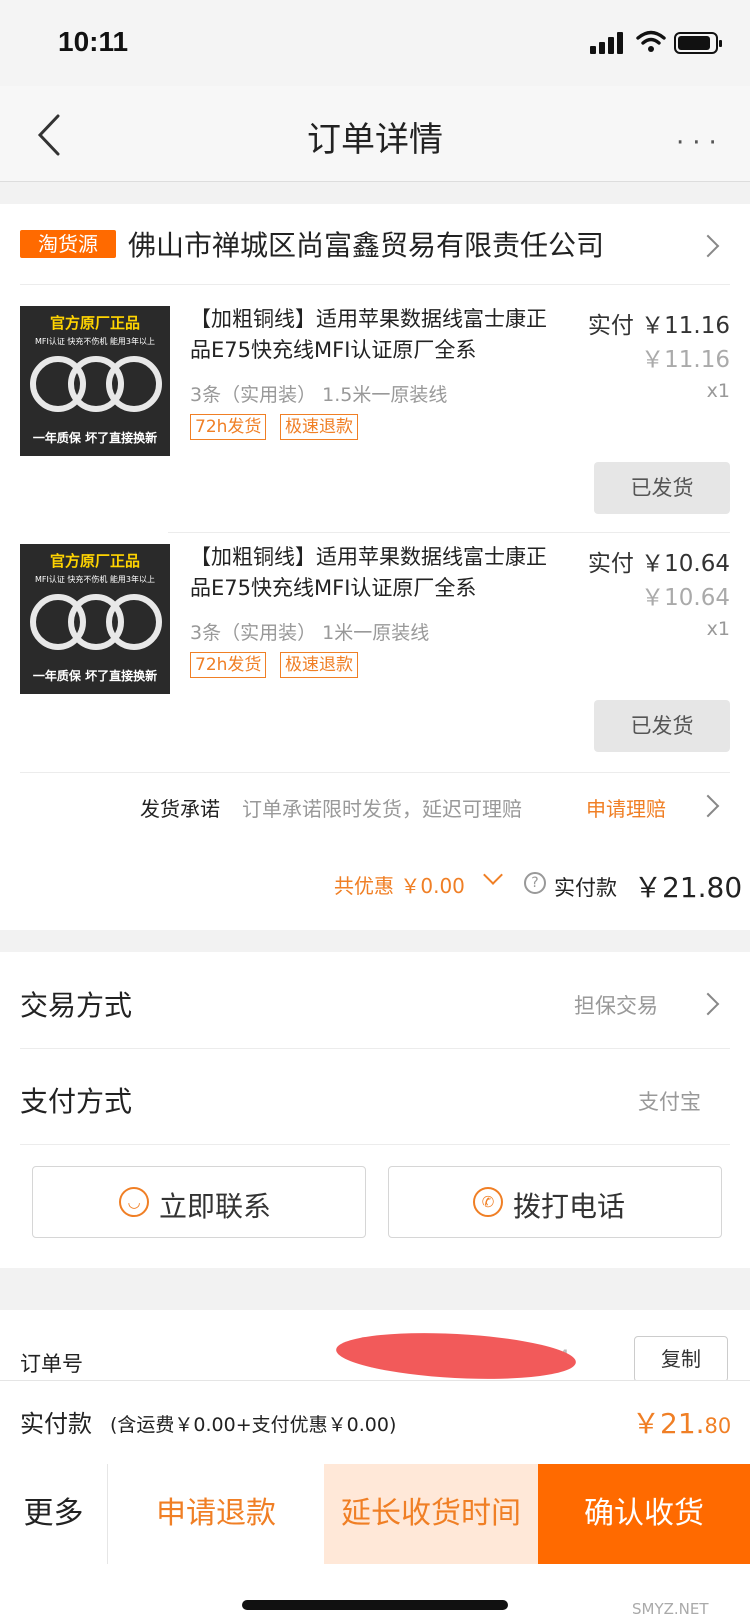  What do you see at coordinates (180, 809) in the screenshot?
I see `promise-label: 发货承诺` at bounding box center [180, 809].